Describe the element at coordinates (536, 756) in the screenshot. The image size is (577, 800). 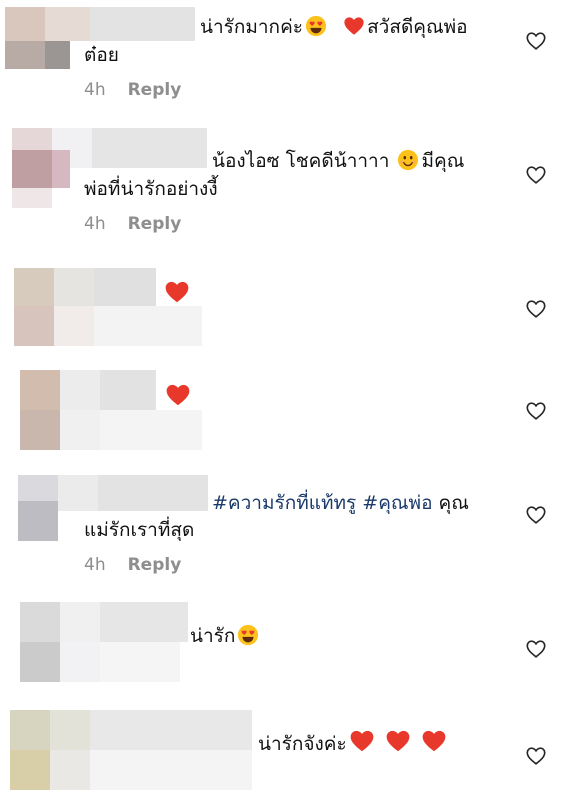
I see `like-heart-icon` at that location.